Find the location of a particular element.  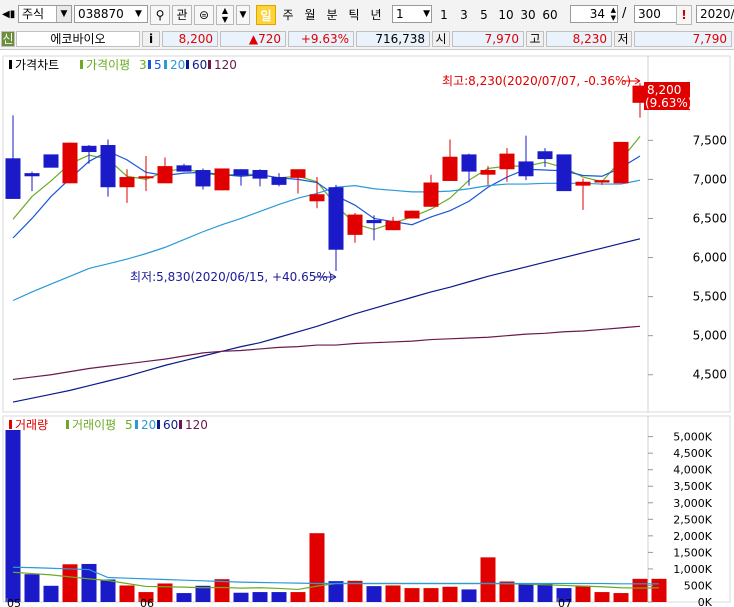

alert-button: ! is located at coordinates (684, 15).